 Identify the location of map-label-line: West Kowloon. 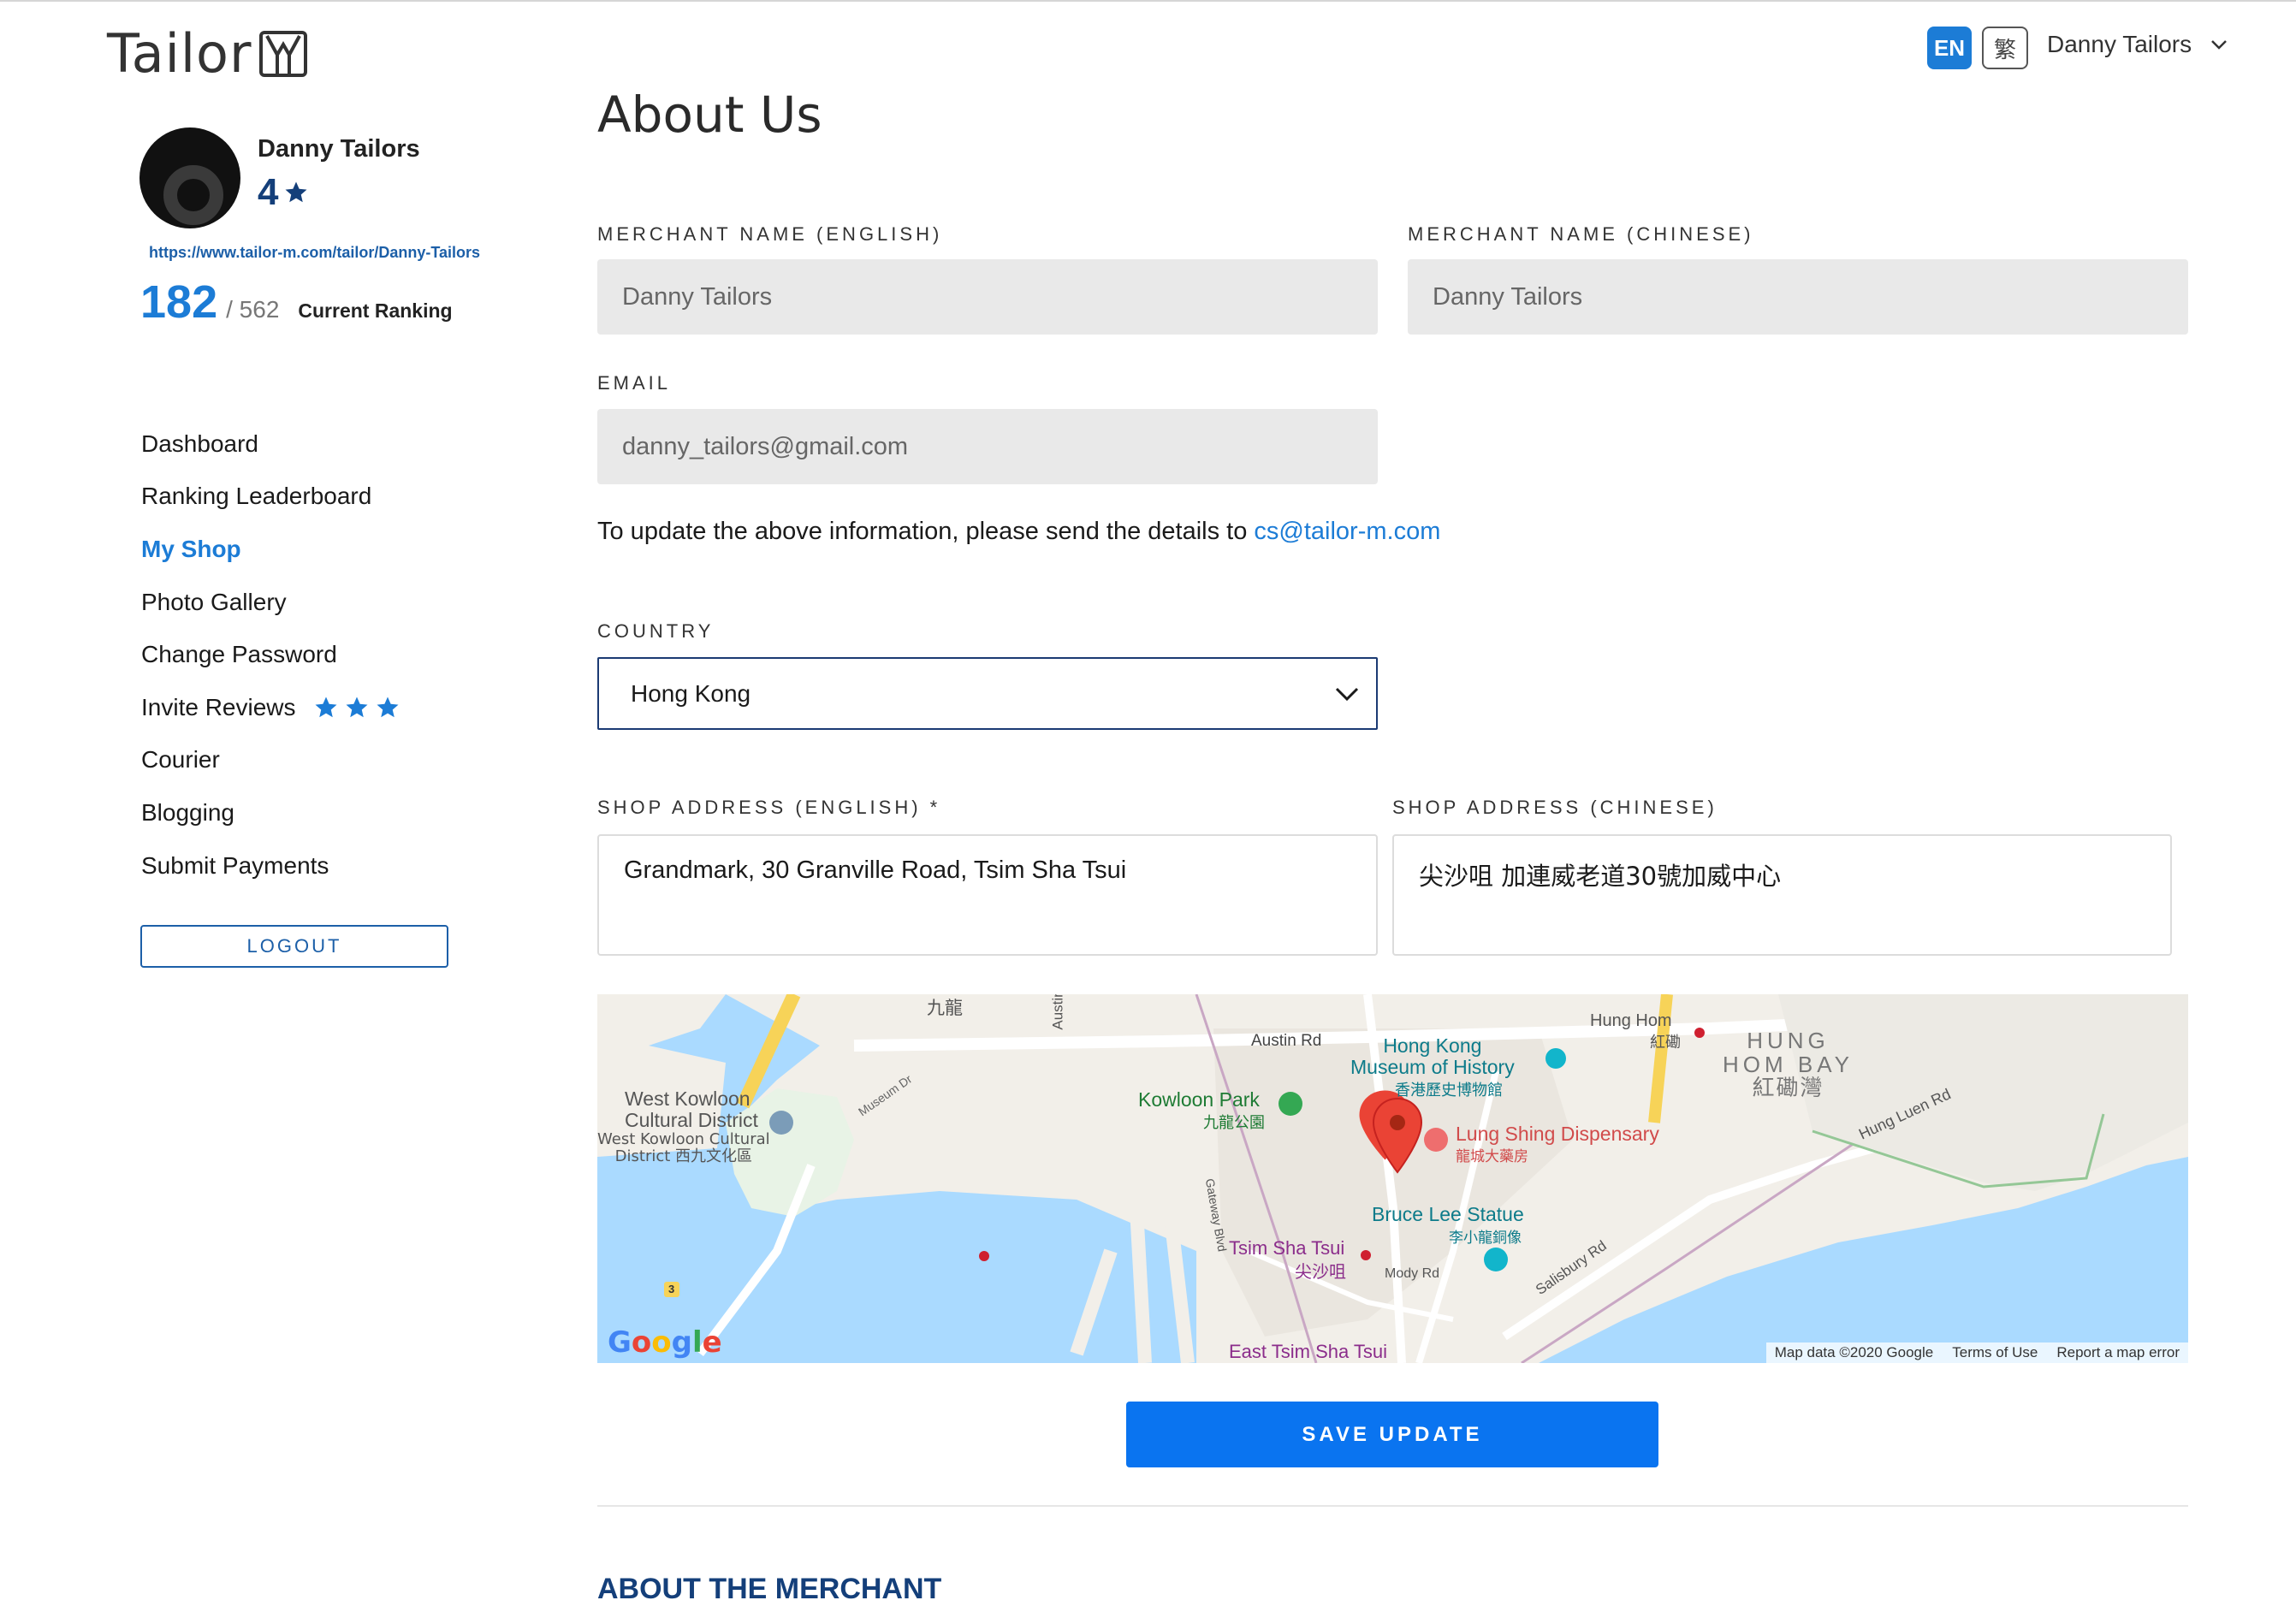
(688, 1099).